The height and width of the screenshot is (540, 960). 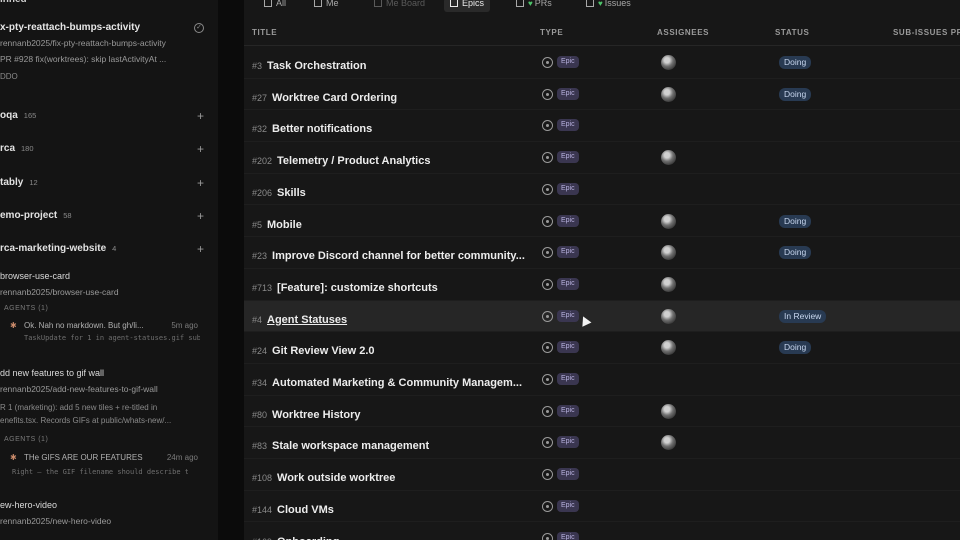 What do you see at coordinates (109, 217) in the screenshot?
I see `repo-row-demo-project: emo-project 58 +` at bounding box center [109, 217].